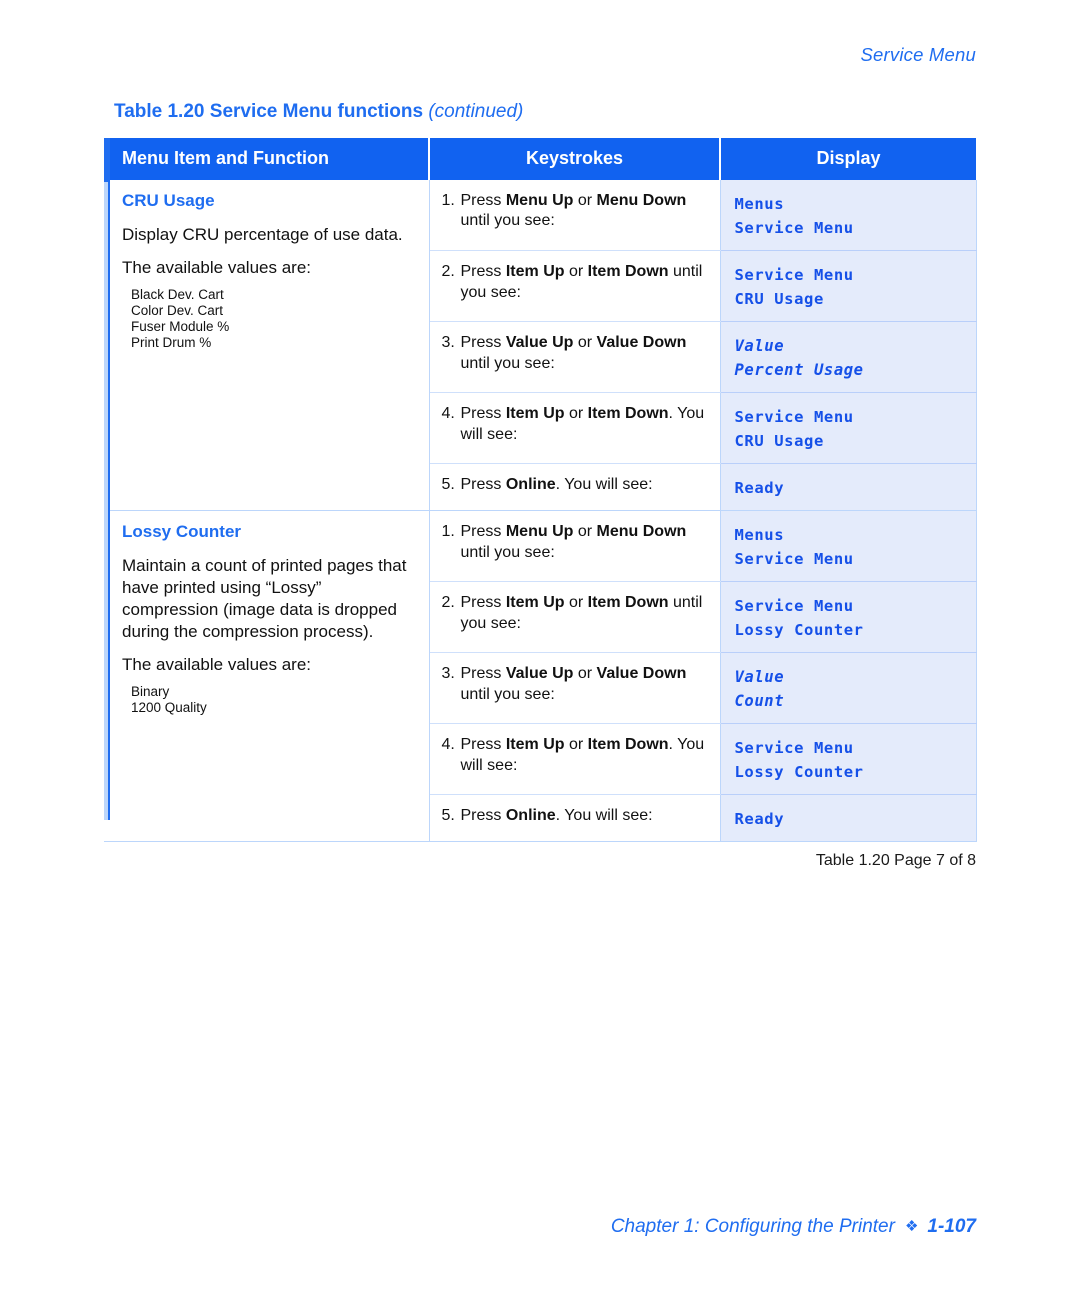 The image size is (1080, 1296). Describe the element at coordinates (448, 532) in the screenshot. I see `keystroke-step-number: 1.` at that location.